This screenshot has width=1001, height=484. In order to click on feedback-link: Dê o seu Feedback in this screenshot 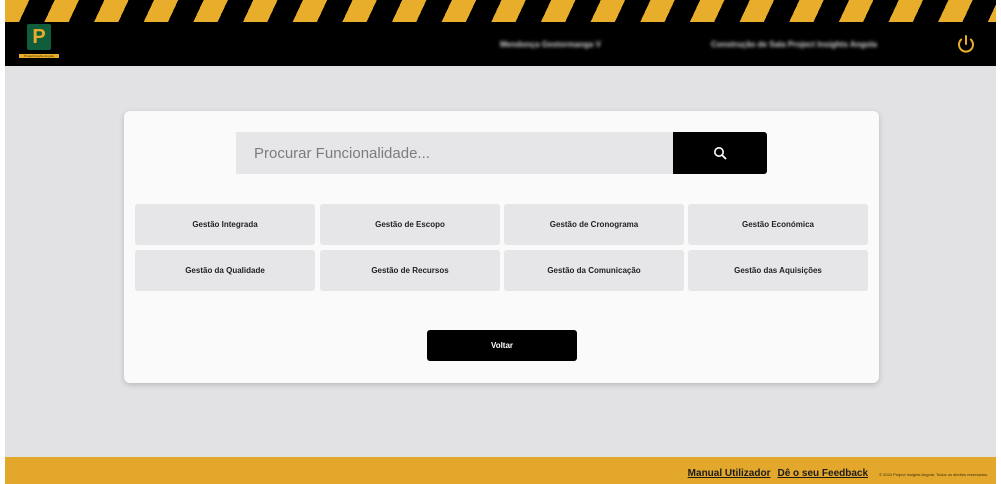, I will do `click(822, 473)`.